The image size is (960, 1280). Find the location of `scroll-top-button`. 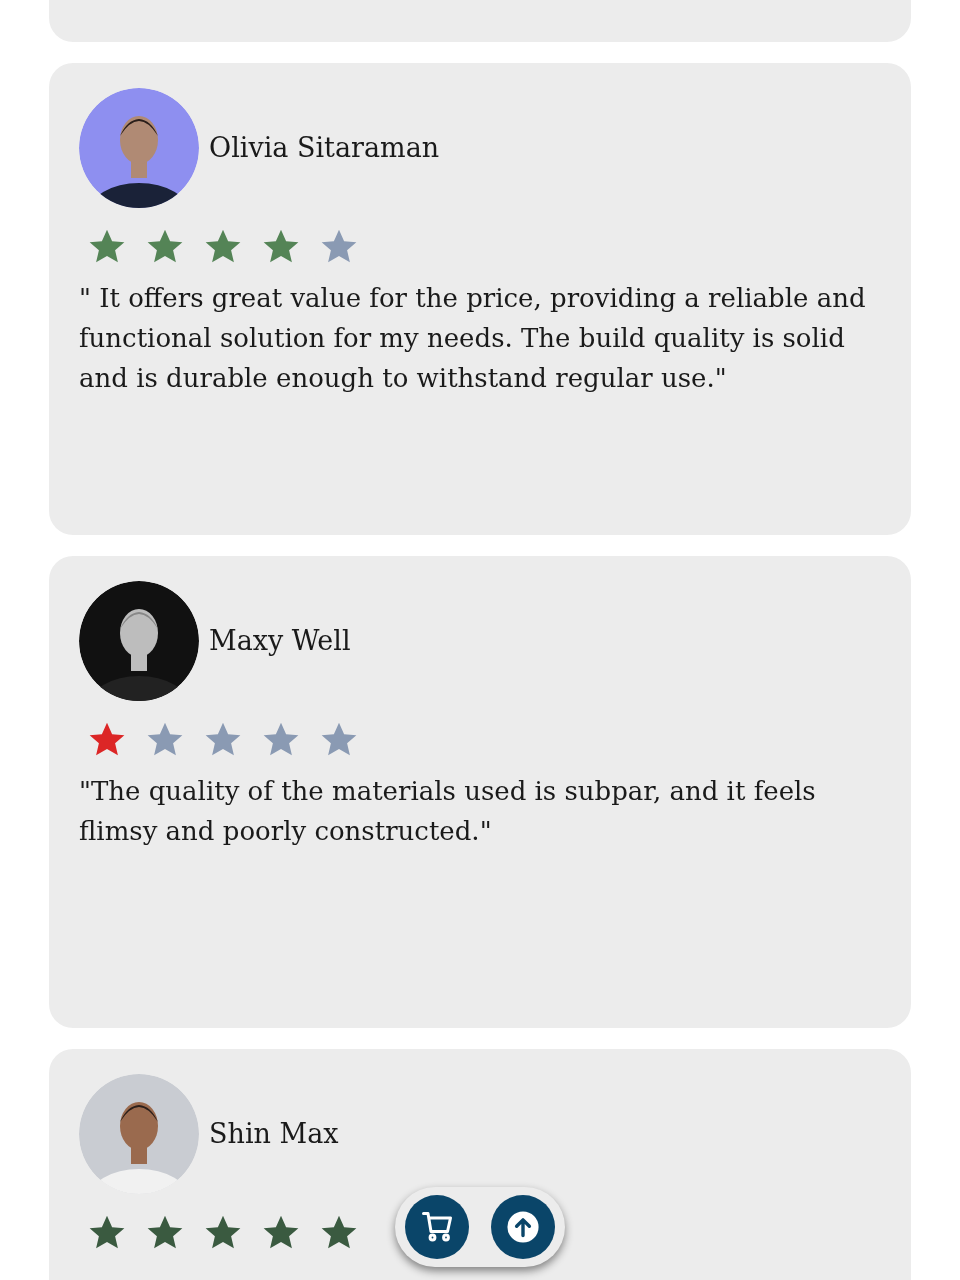

scroll-top-button is located at coordinates (523, 1227).